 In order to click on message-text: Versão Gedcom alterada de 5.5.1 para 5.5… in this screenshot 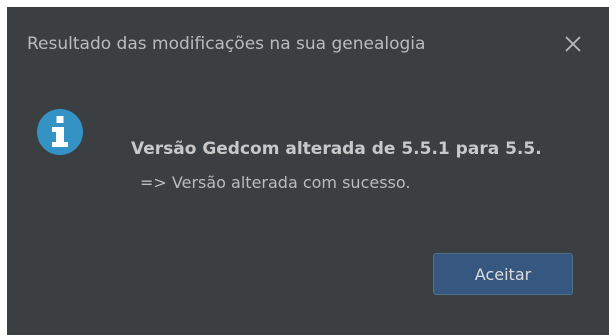, I will do `click(336, 149)`.